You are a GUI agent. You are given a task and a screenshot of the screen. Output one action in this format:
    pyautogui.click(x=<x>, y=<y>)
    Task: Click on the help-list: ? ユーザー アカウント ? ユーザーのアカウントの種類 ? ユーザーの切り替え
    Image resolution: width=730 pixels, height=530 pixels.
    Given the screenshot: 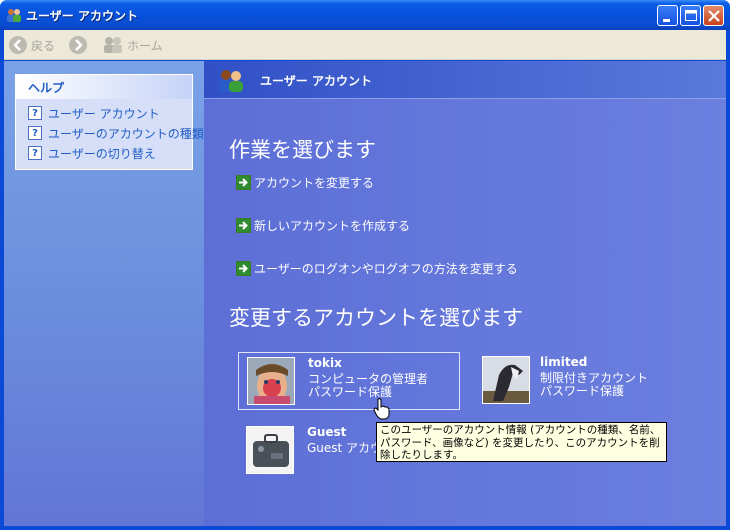 What is the action you would take?
    pyautogui.click(x=110, y=131)
    